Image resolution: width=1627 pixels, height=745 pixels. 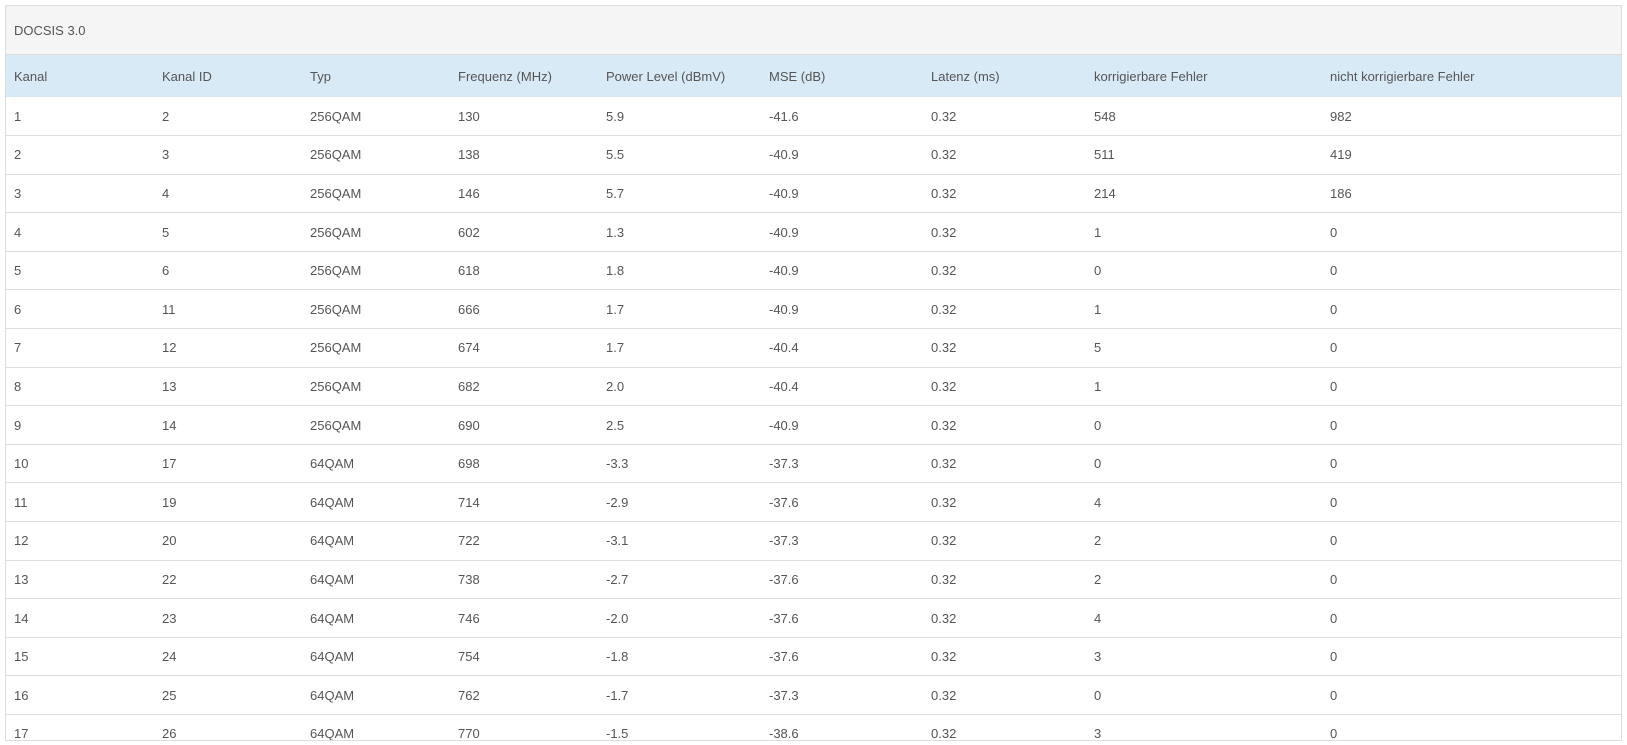 I want to click on table-row: 8 13 256QAM 682 2.0 -40.4 0.32 1 0, so click(x=813, y=386).